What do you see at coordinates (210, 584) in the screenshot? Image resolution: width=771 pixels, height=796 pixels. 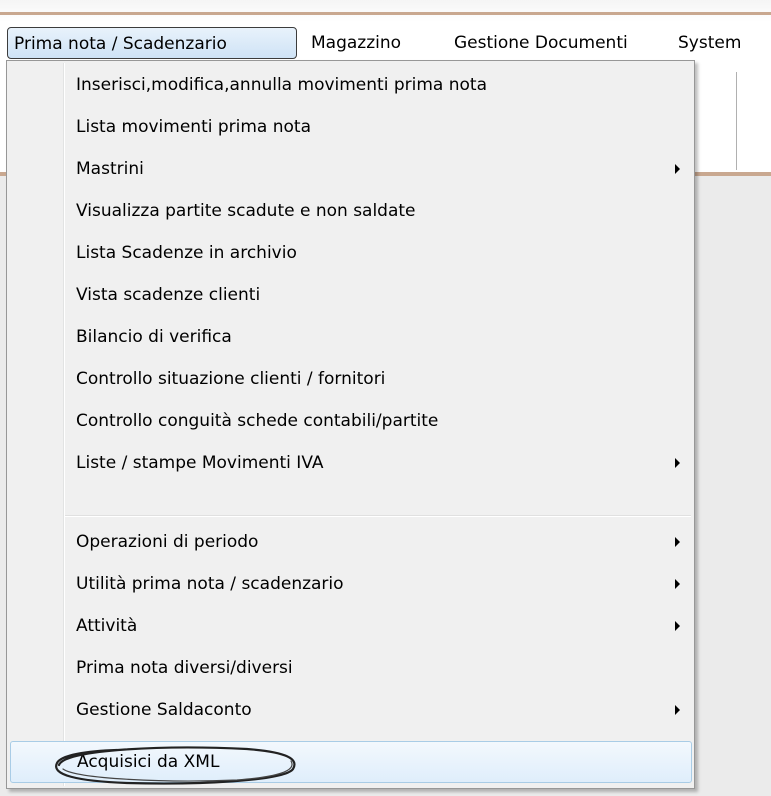 I see `menu-item-label: Utilità prima nota / scadenzario` at bounding box center [210, 584].